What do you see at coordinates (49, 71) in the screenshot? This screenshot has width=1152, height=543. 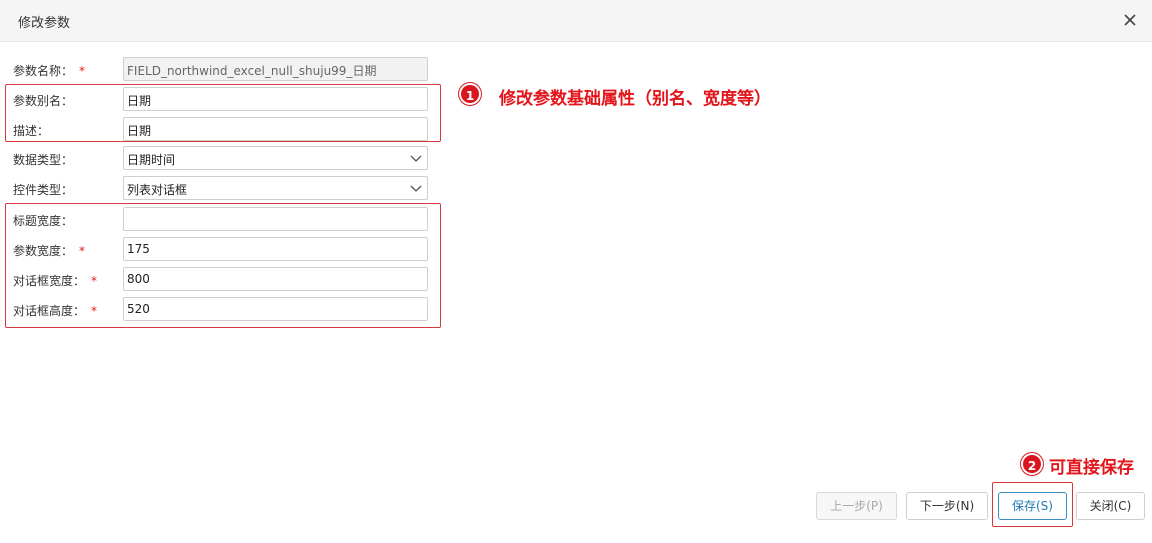 I see `param-name-label: 参数名称： *` at bounding box center [49, 71].